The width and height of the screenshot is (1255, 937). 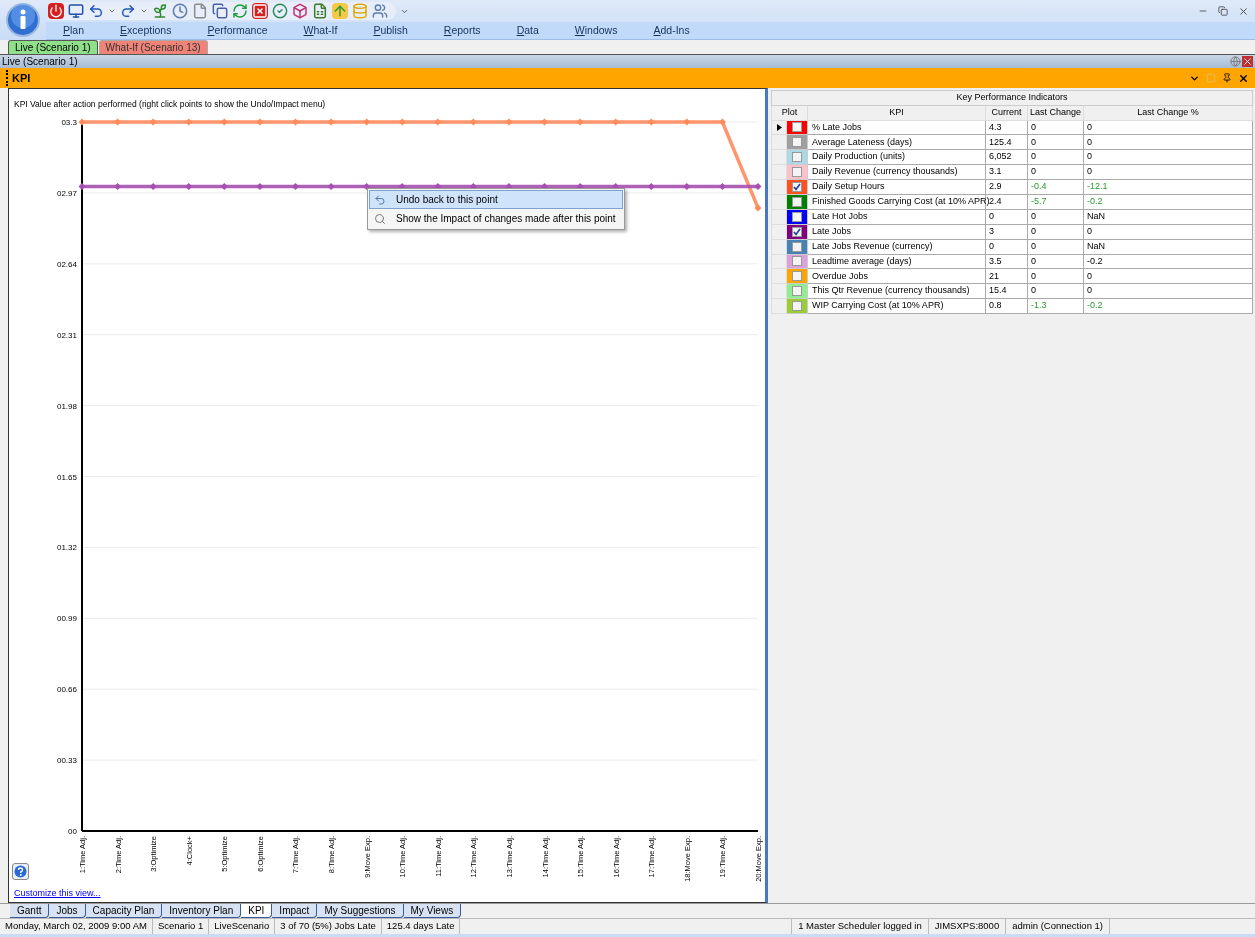 I want to click on table-cell: -1.3, so click(x=1055, y=306).